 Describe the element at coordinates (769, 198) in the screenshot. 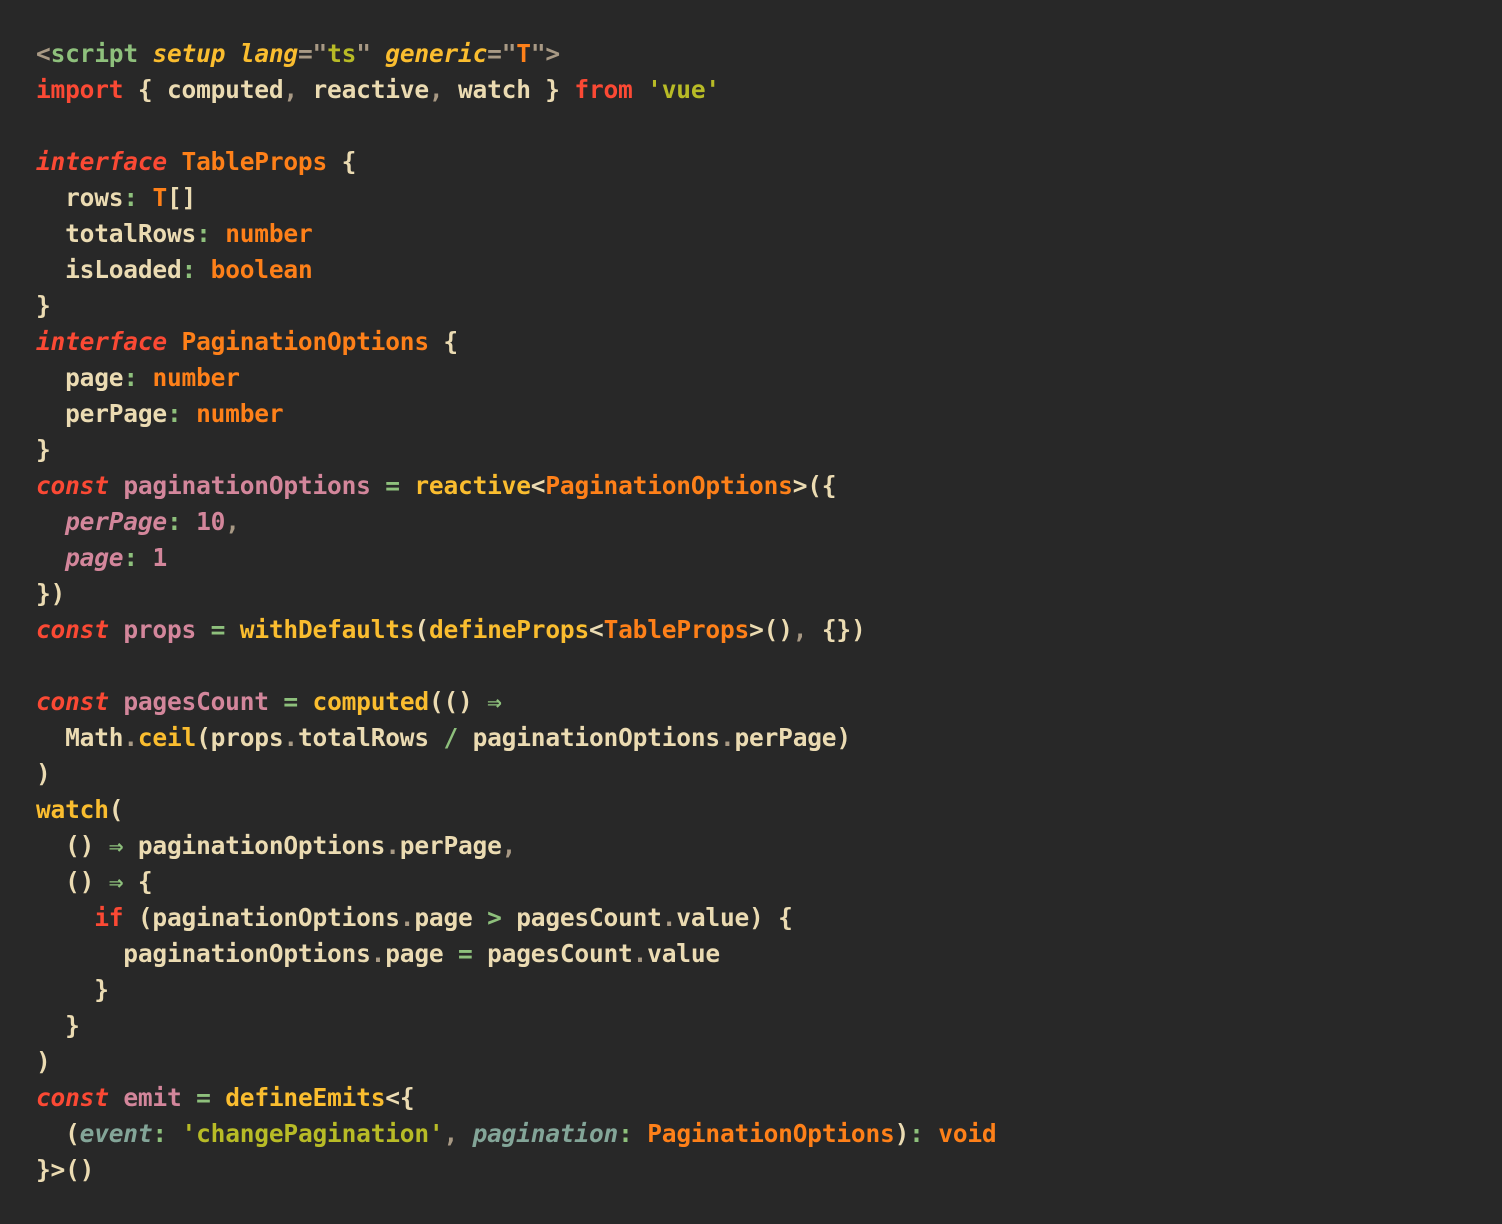

I see `code-line: rows: T[]` at that location.